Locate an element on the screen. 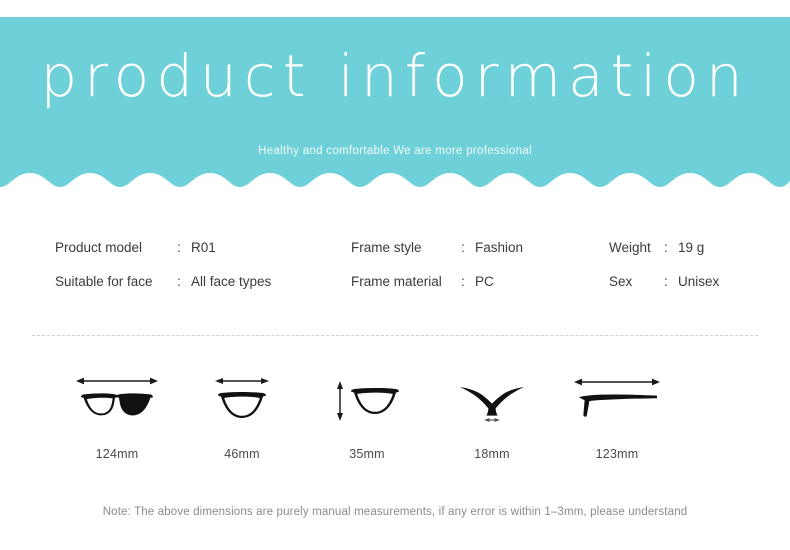 The width and height of the screenshot is (790, 550). measurement-item-lens-height: 35mm is located at coordinates (367, 414).